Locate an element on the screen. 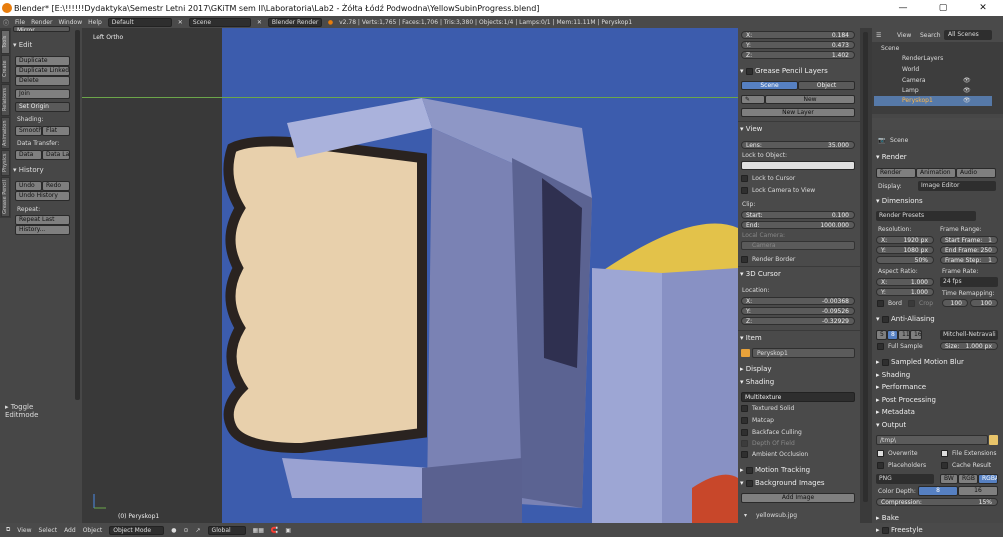  add-image-button: Add Image is located at coordinates (798, 498).